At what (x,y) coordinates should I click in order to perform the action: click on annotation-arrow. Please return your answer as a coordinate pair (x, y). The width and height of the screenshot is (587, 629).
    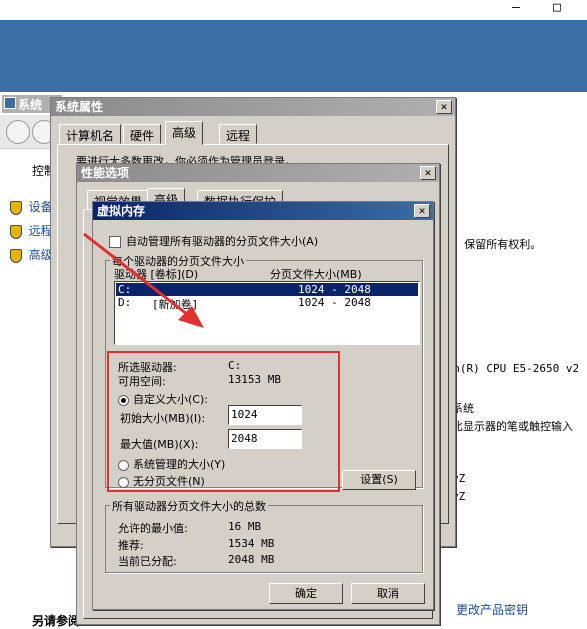
    Looking at the image, I should click on (143, 280).